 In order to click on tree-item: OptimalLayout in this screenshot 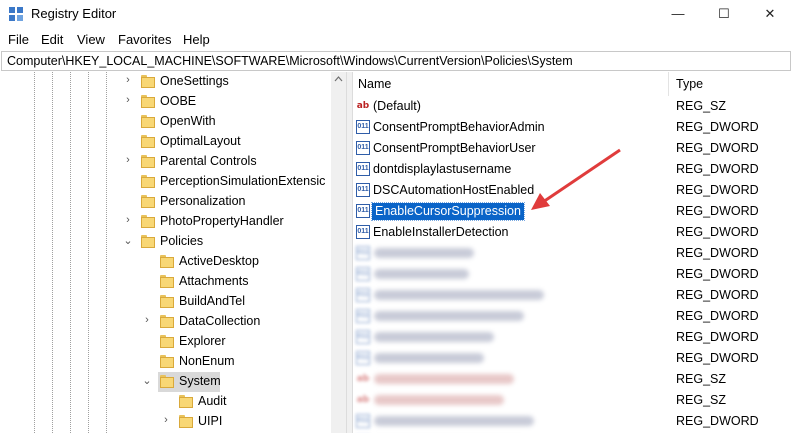, I will do `click(172, 142)`.